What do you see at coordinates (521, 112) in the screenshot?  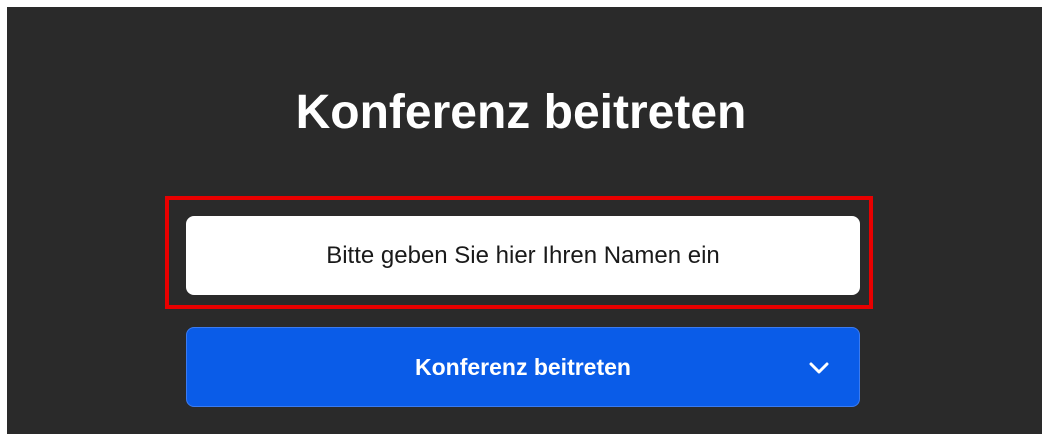 I see `page-title: Konferenz beitreten` at bounding box center [521, 112].